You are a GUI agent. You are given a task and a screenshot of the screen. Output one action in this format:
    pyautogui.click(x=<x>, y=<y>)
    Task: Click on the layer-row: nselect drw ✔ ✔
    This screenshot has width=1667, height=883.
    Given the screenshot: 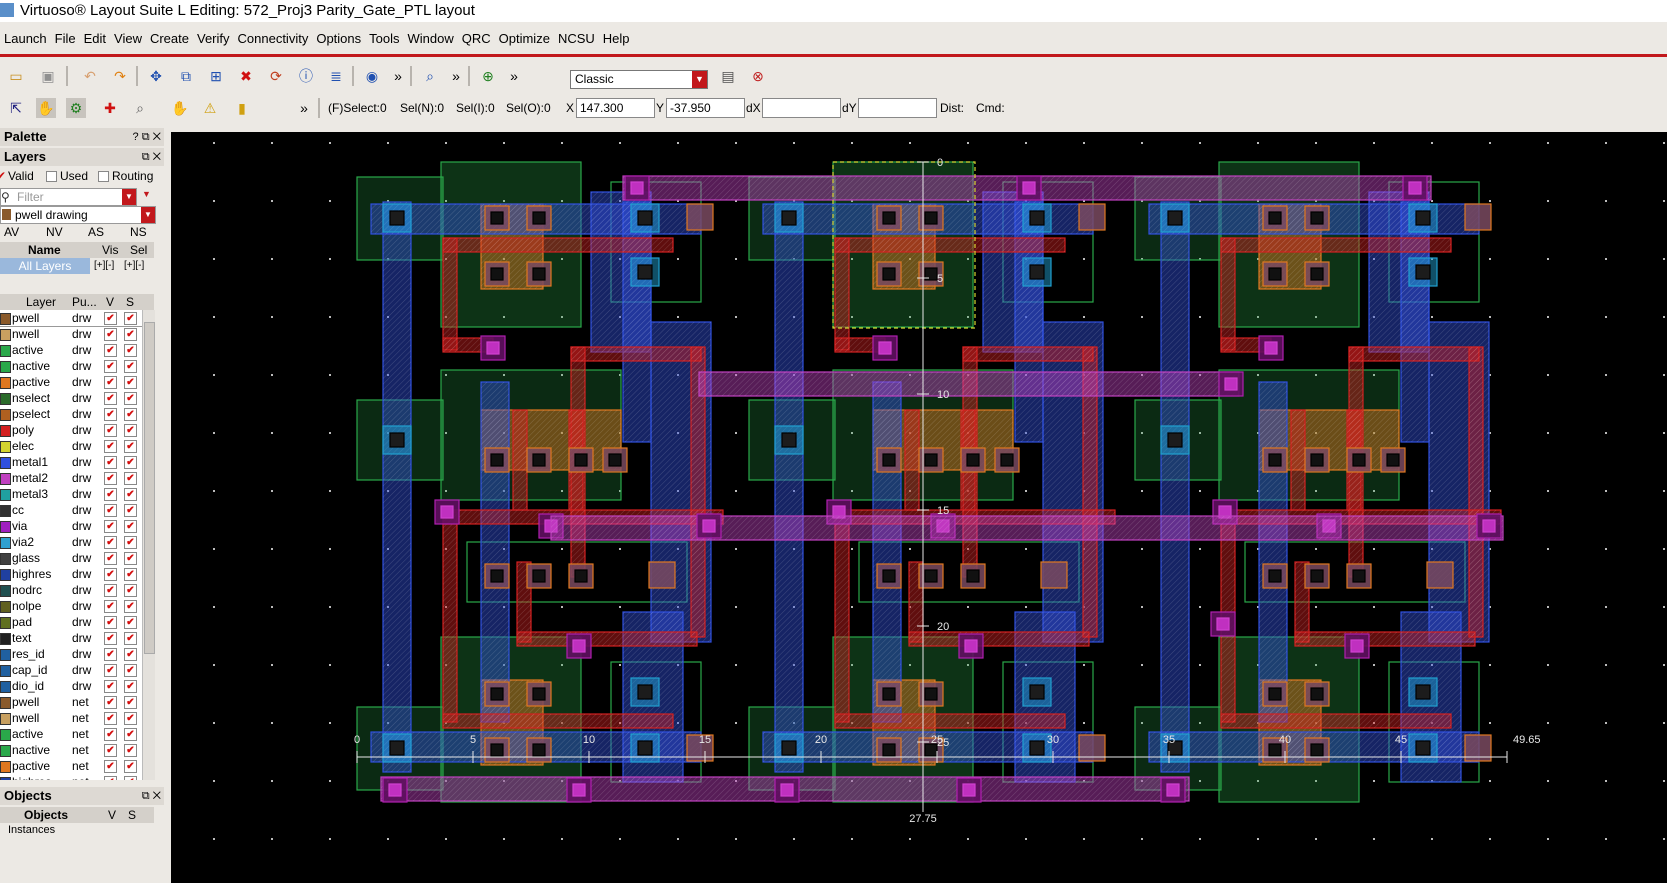 What is the action you would take?
    pyautogui.click(x=75, y=398)
    